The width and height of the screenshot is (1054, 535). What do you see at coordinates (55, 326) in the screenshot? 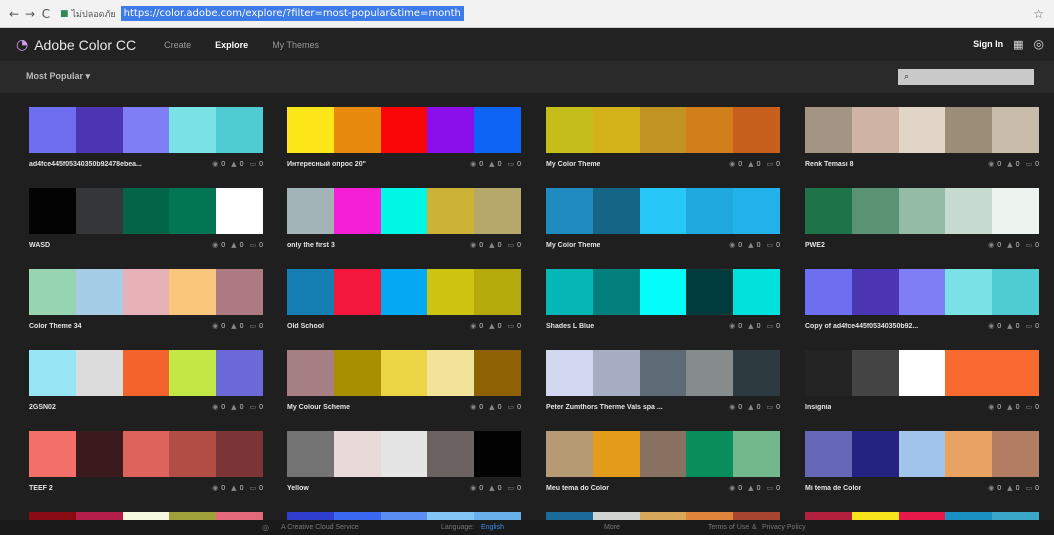
I see `theme-title: Color Theme 34` at bounding box center [55, 326].